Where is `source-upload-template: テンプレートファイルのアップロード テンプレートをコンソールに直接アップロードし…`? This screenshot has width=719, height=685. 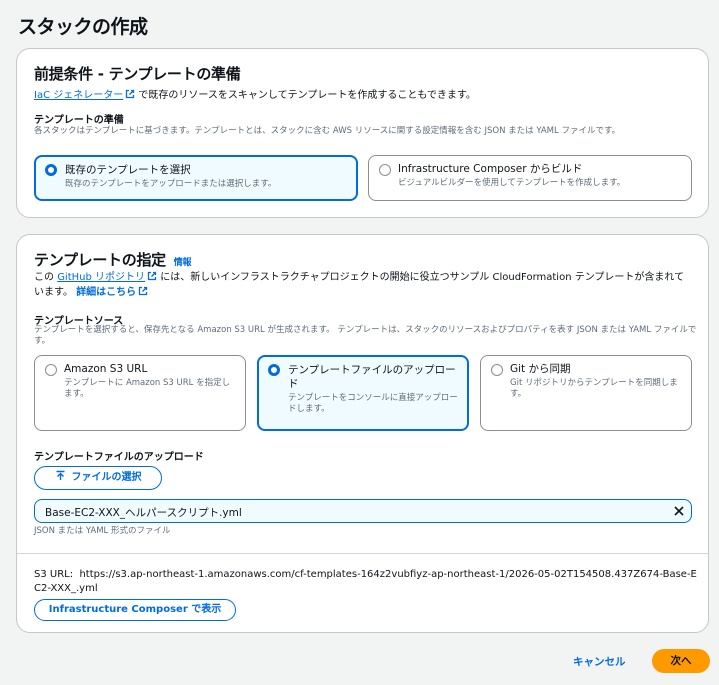
source-upload-template: テンプレートファイルのアップロード テンプレートをコンソールに直接アップロードし… is located at coordinates (363, 393).